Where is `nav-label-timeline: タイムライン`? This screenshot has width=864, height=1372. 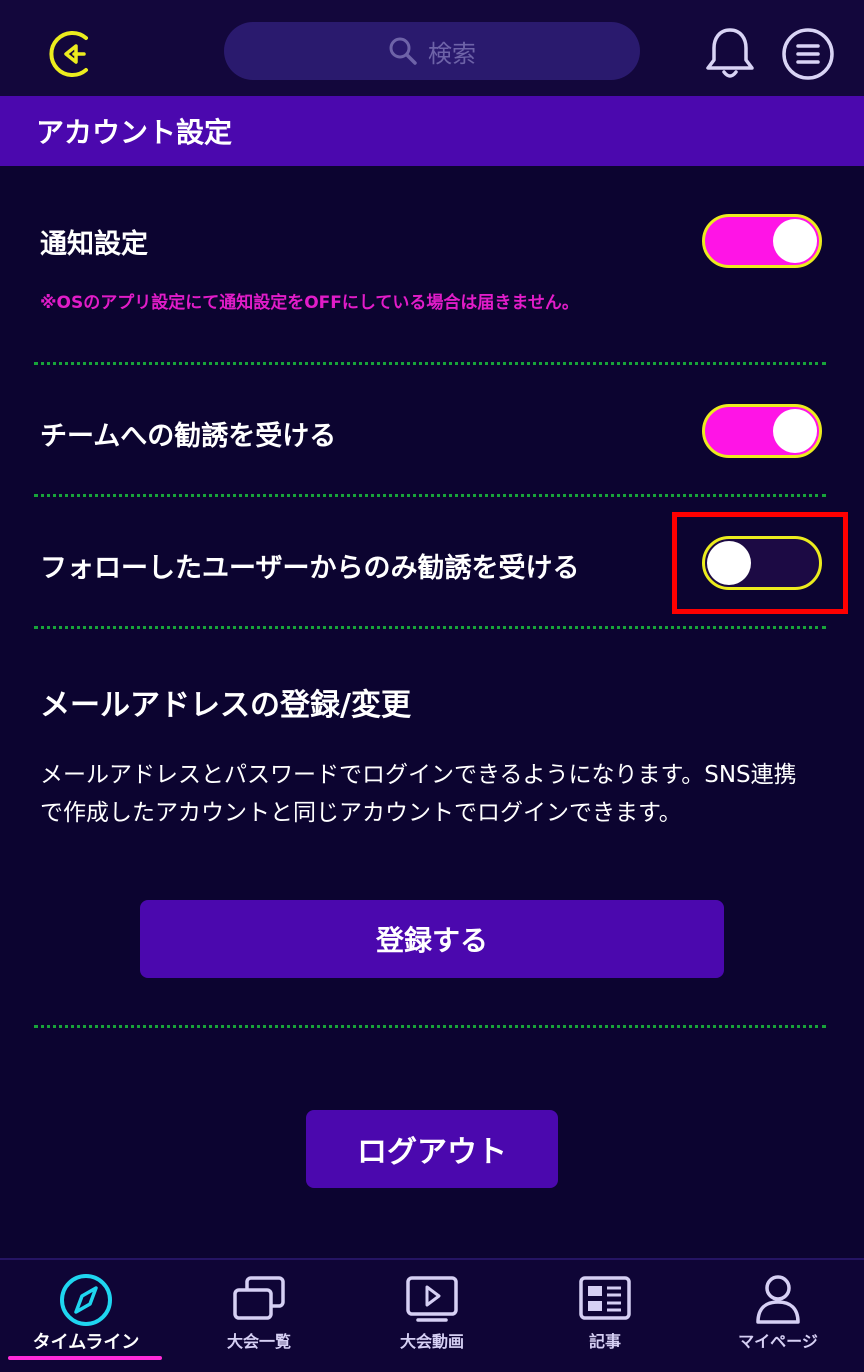
nav-label-timeline: タイムライン is located at coordinates (86, 1342).